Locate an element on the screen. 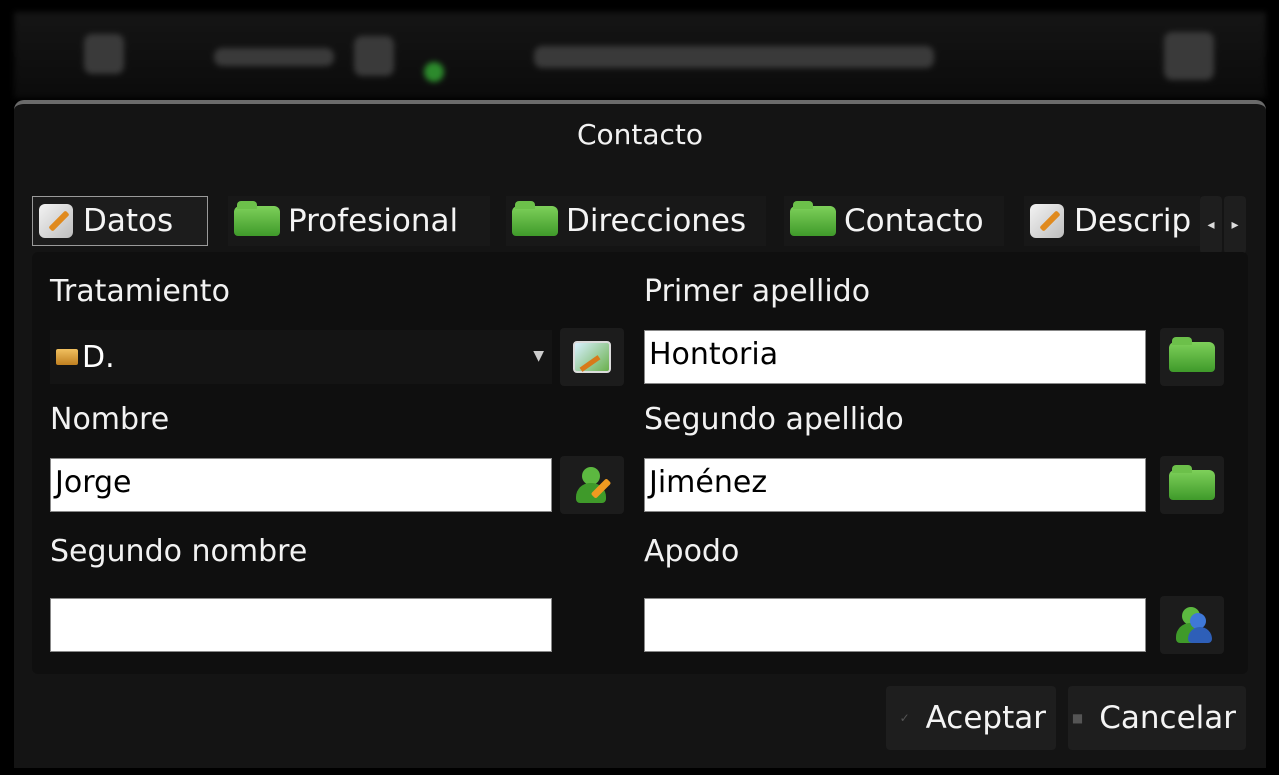 The height and width of the screenshot is (775, 1279). tab-direcciones: Direcciones is located at coordinates (636, 221).